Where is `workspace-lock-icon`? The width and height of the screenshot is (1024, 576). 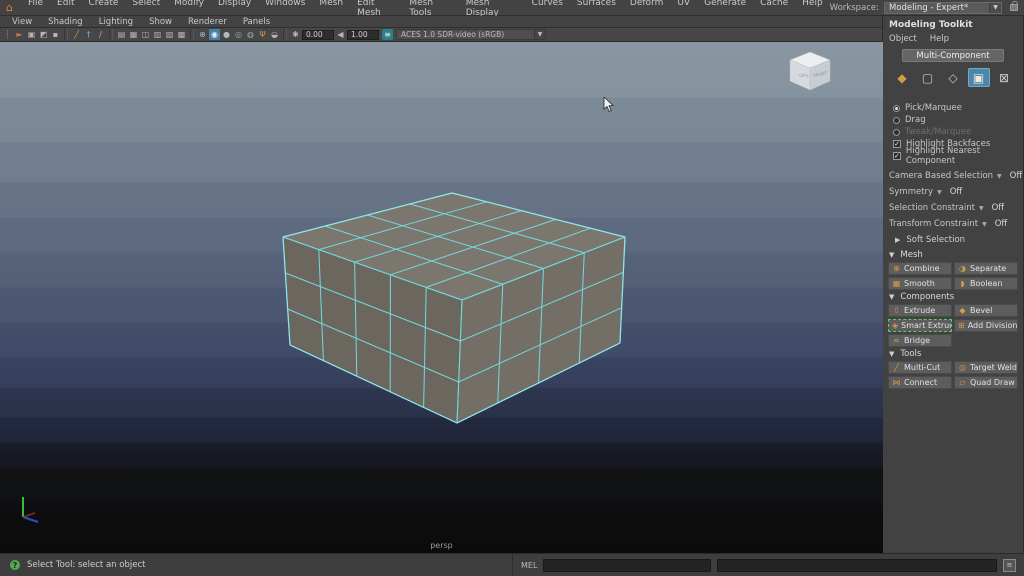
workspace-lock-icon is located at coordinates (1014, 6).